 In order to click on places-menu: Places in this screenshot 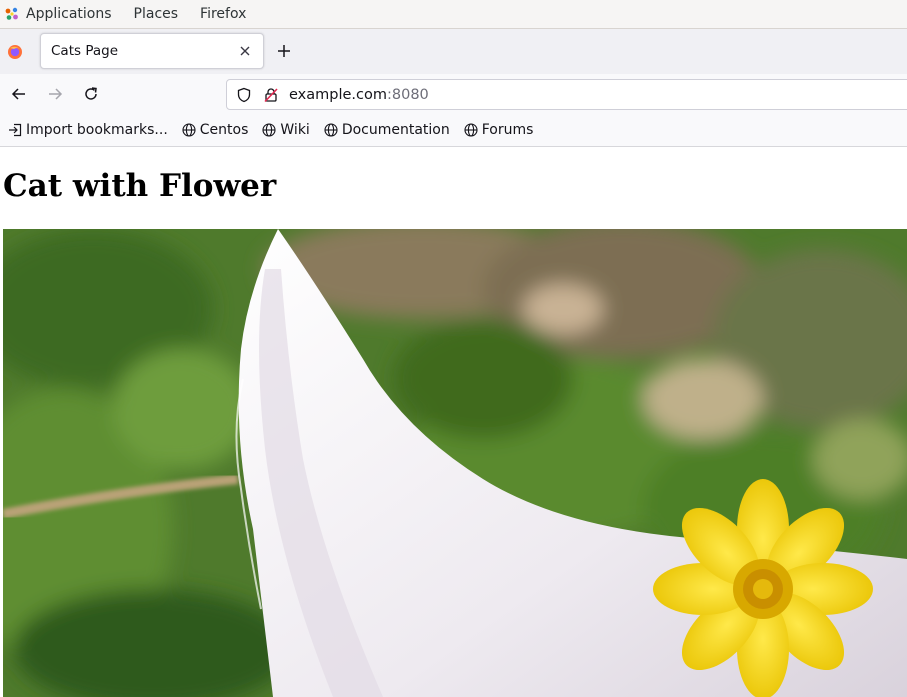, I will do `click(156, 14)`.